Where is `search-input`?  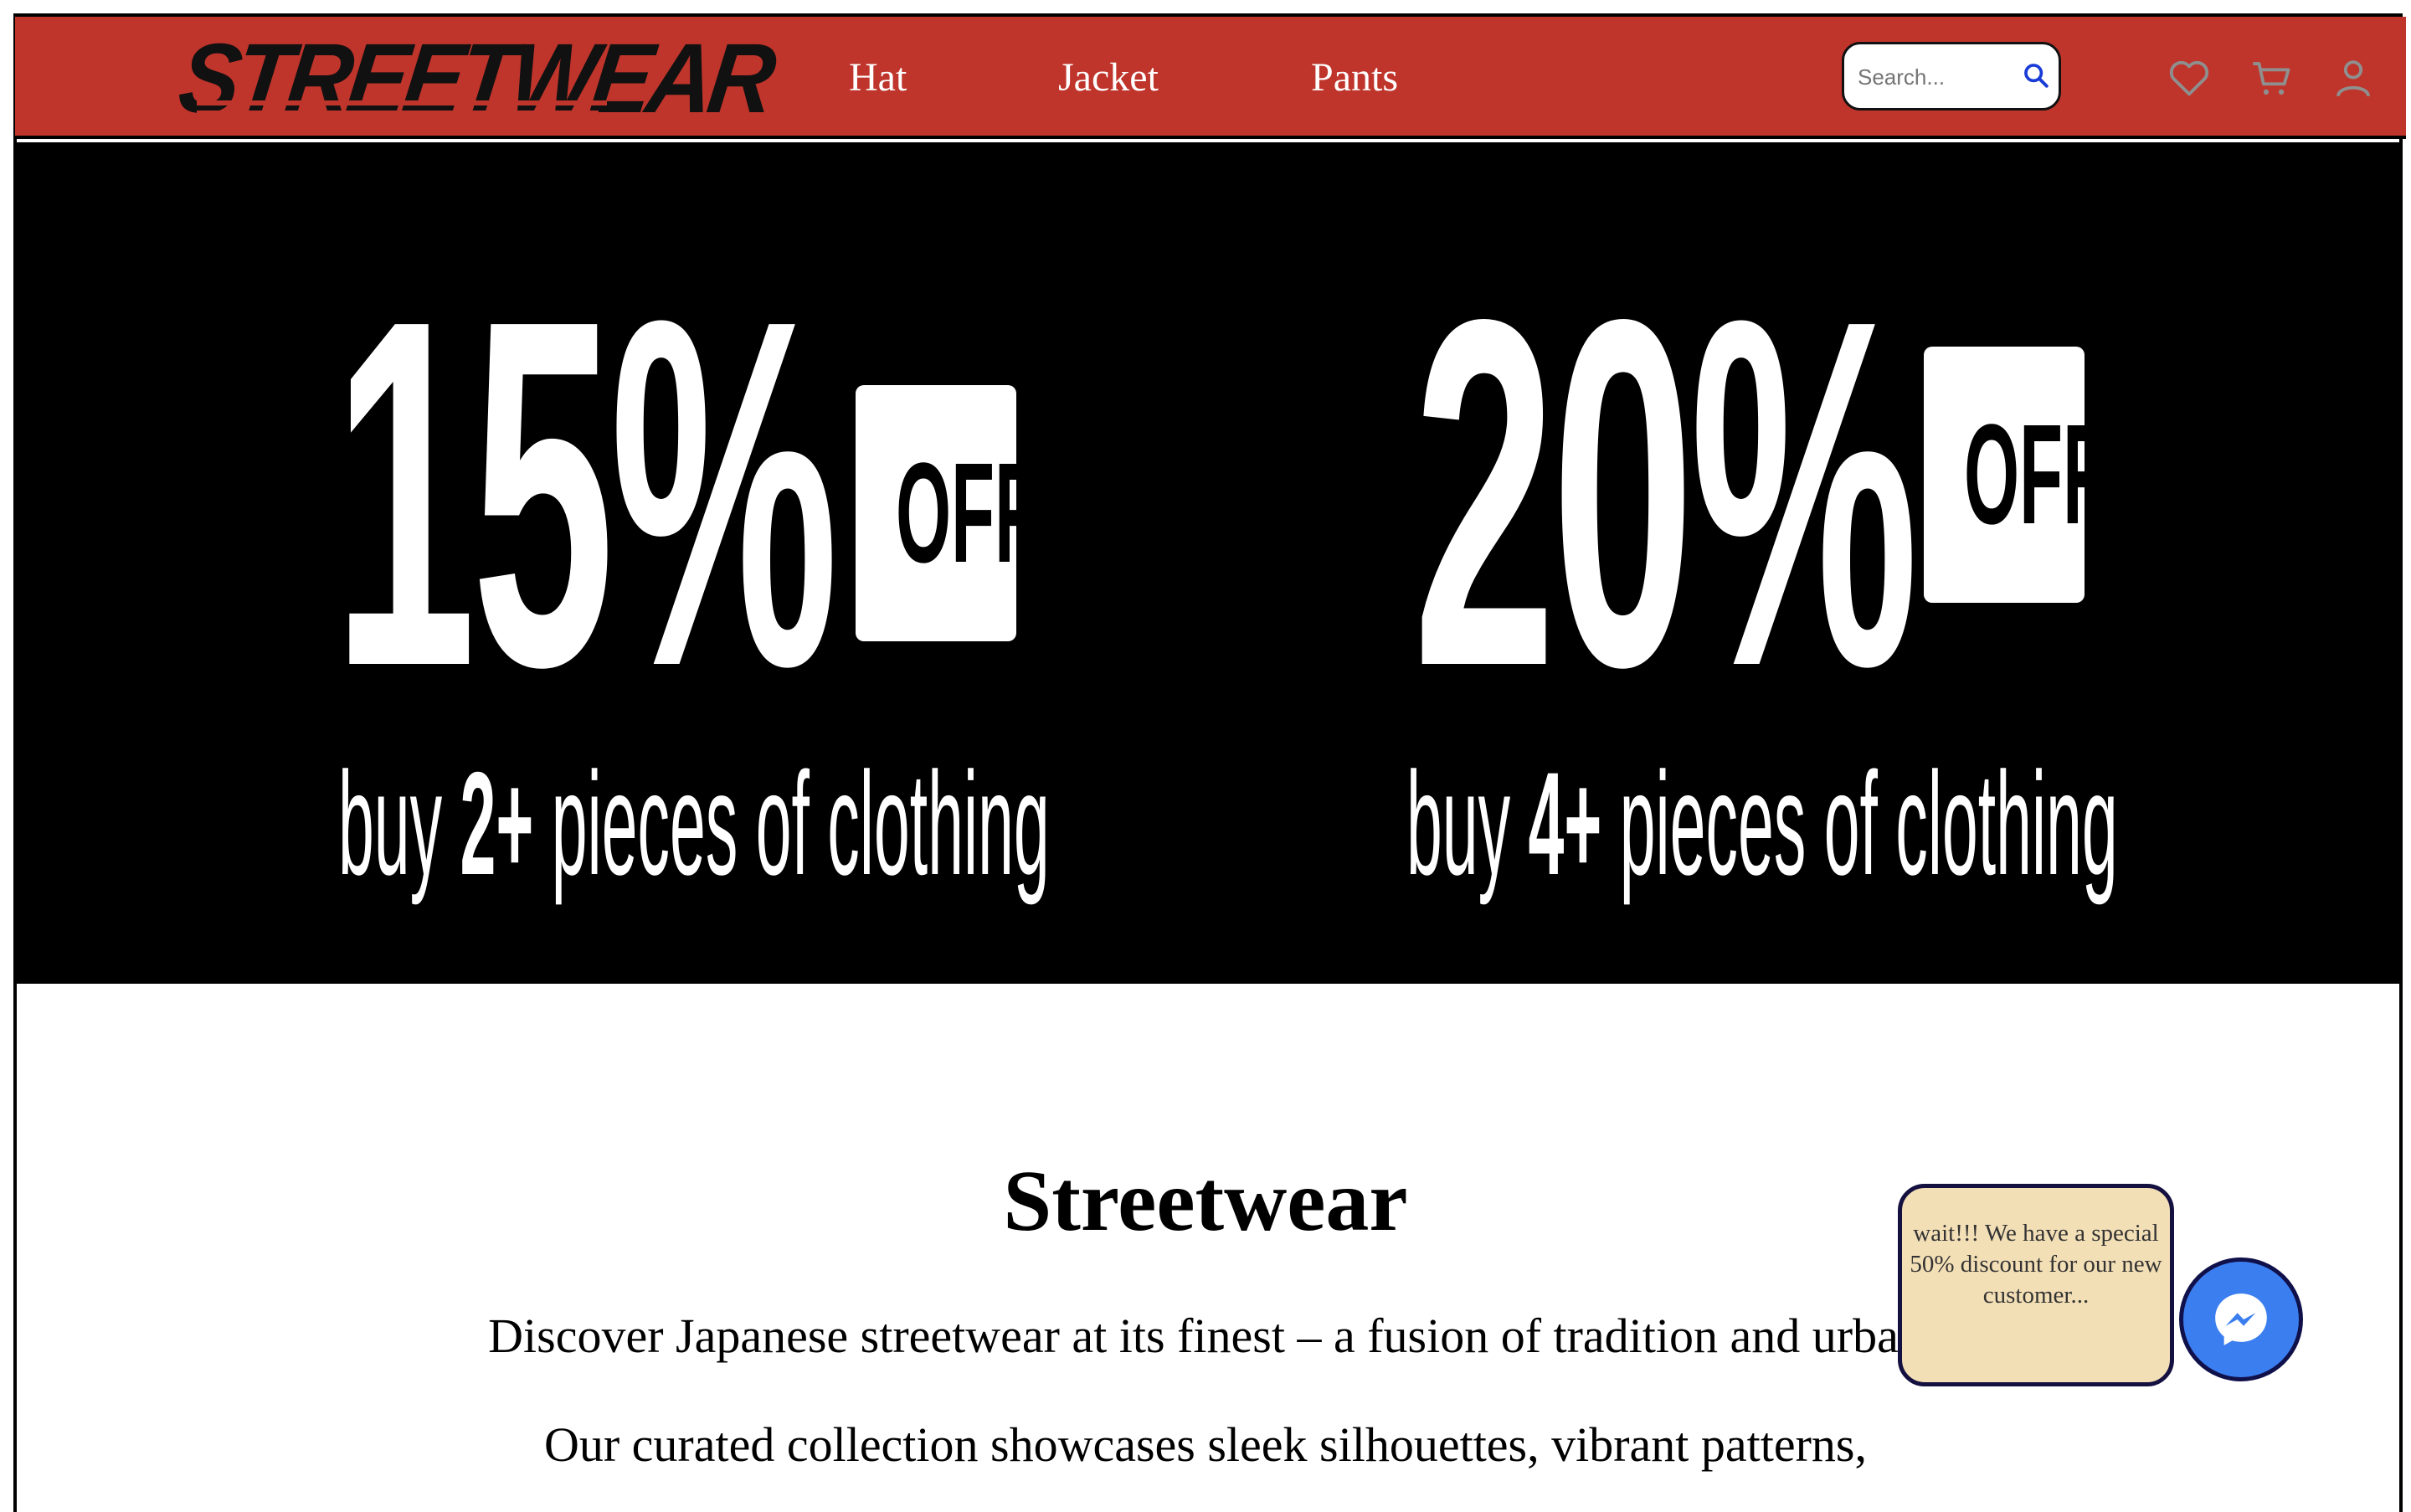
search-input is located at coordinates (1937, 77).